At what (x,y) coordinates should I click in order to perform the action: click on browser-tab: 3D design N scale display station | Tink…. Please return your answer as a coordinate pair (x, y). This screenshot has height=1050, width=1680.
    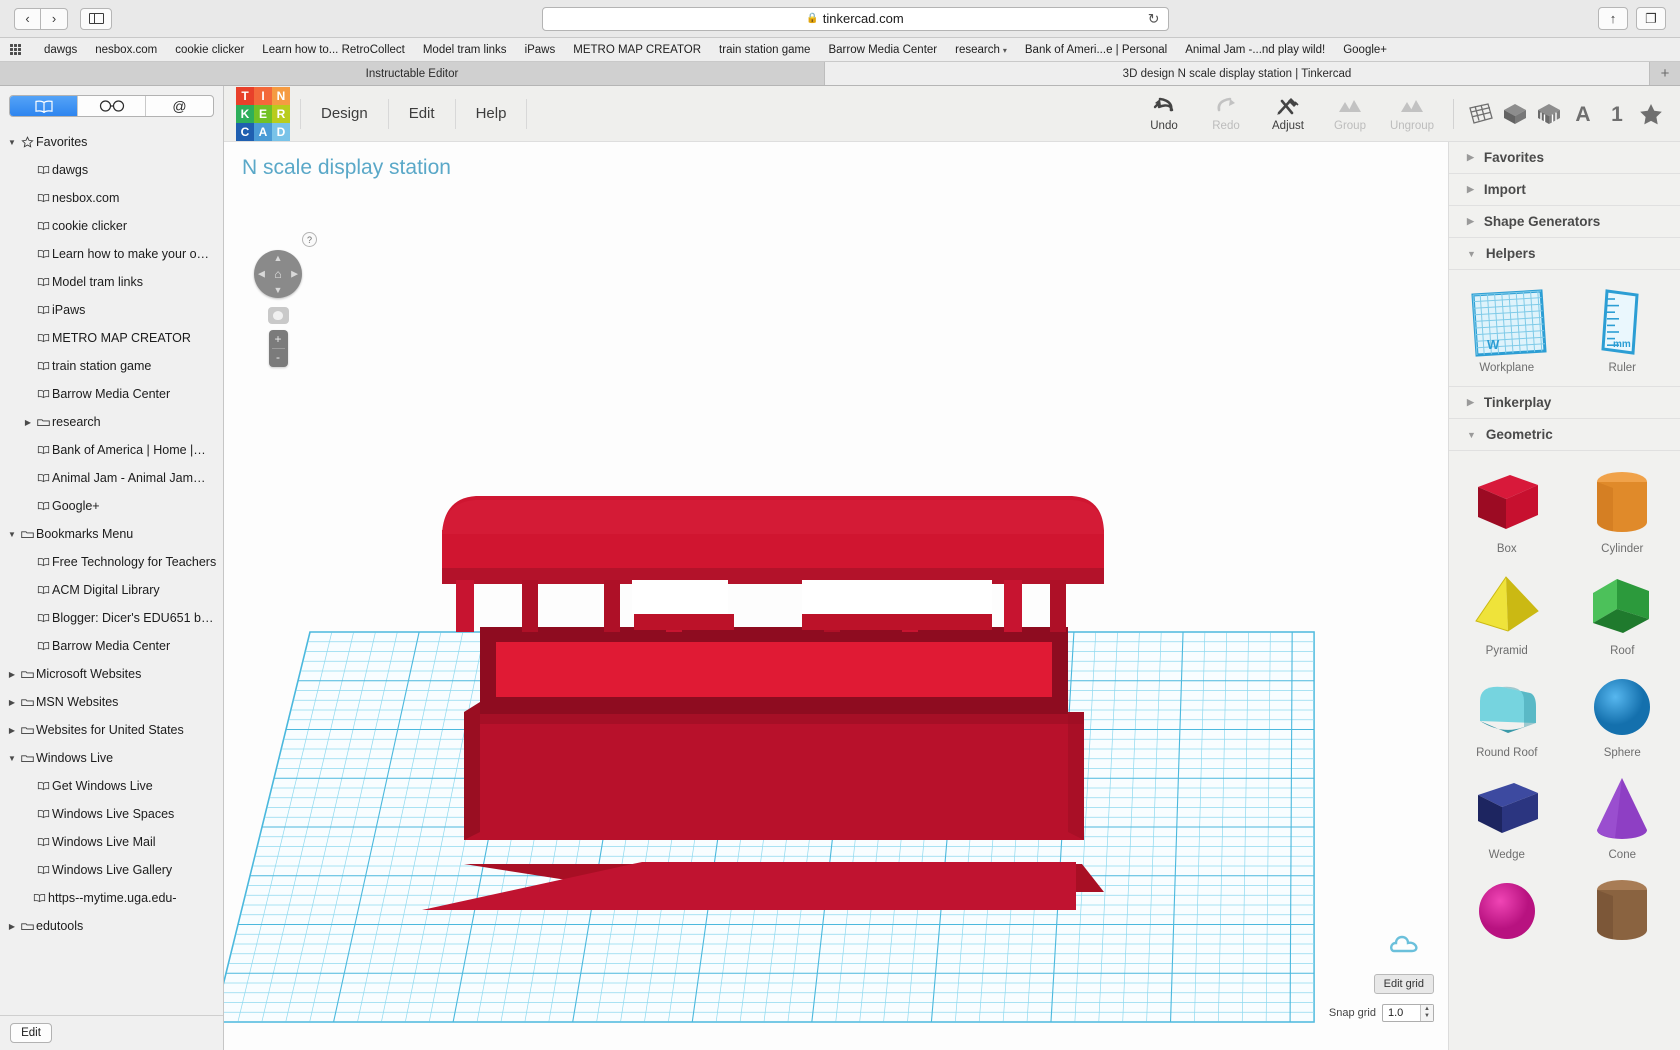
    Looking at the image, I should click on (1237, 73).